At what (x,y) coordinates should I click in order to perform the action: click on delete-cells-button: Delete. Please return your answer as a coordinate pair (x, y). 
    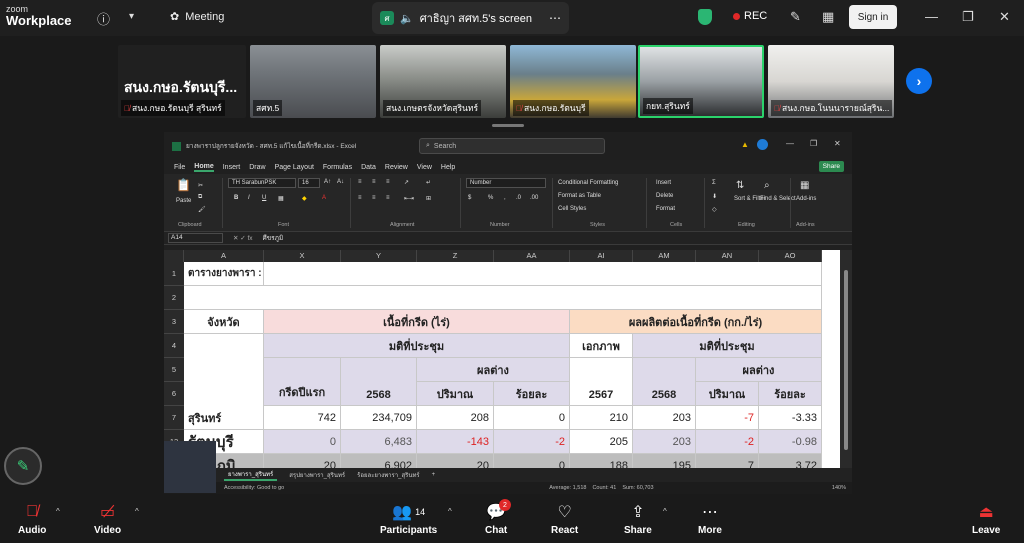
    Looking at the image, I should click on (664, 196).